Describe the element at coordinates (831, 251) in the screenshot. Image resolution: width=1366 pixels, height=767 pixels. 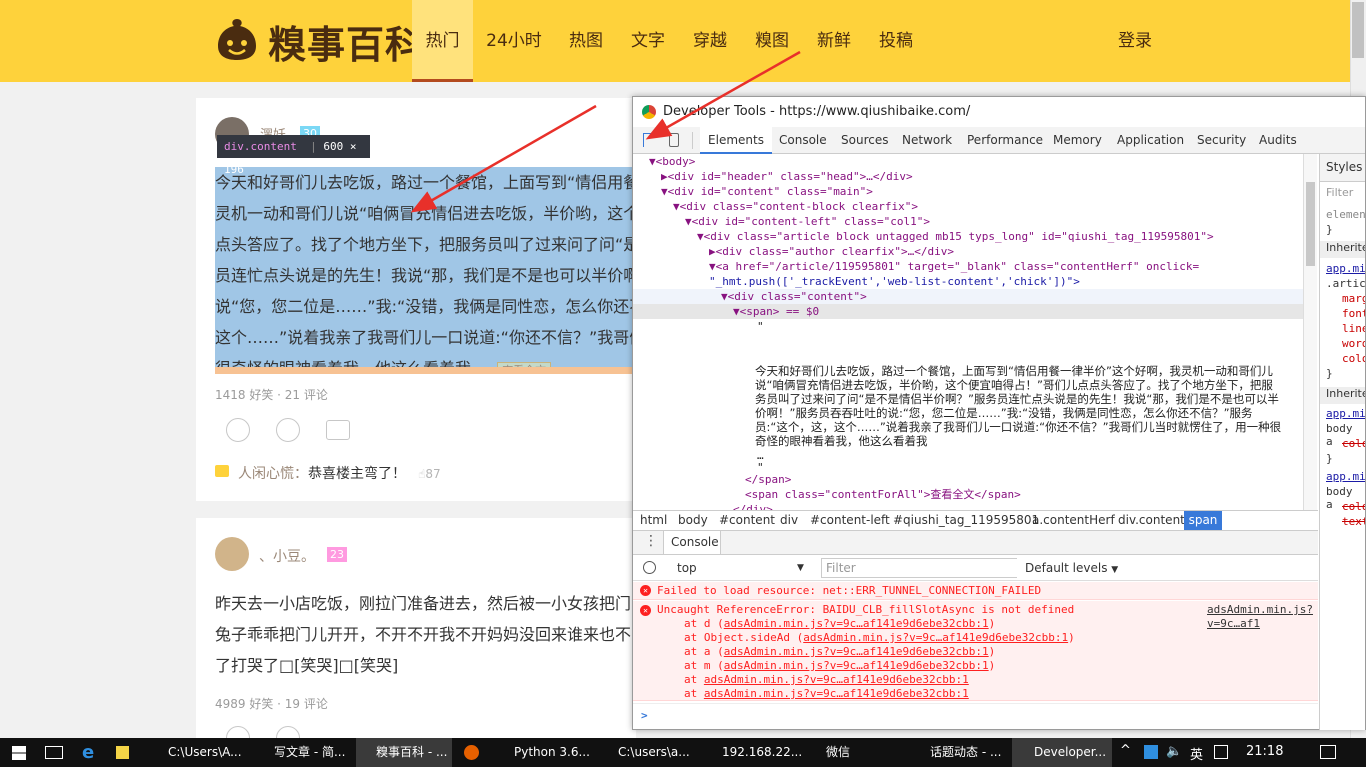
I see `dom-node: ▶<div class="author clearfix">…</div>` at that location.